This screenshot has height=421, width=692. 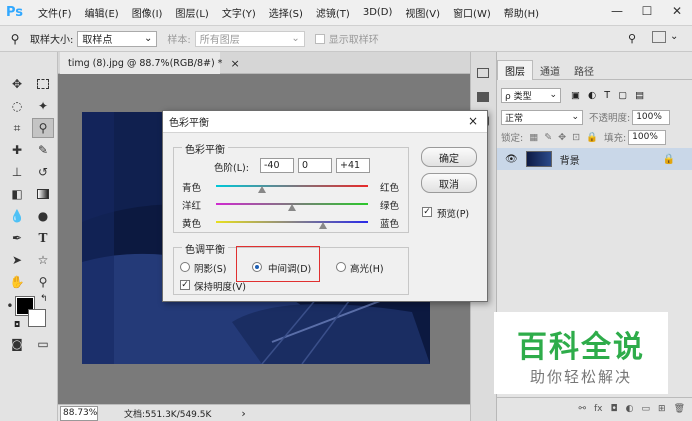 What do you see at coordinates (185, 267) in the screenshot?
I see `shadows-radio` at bounding box center [185, 267].